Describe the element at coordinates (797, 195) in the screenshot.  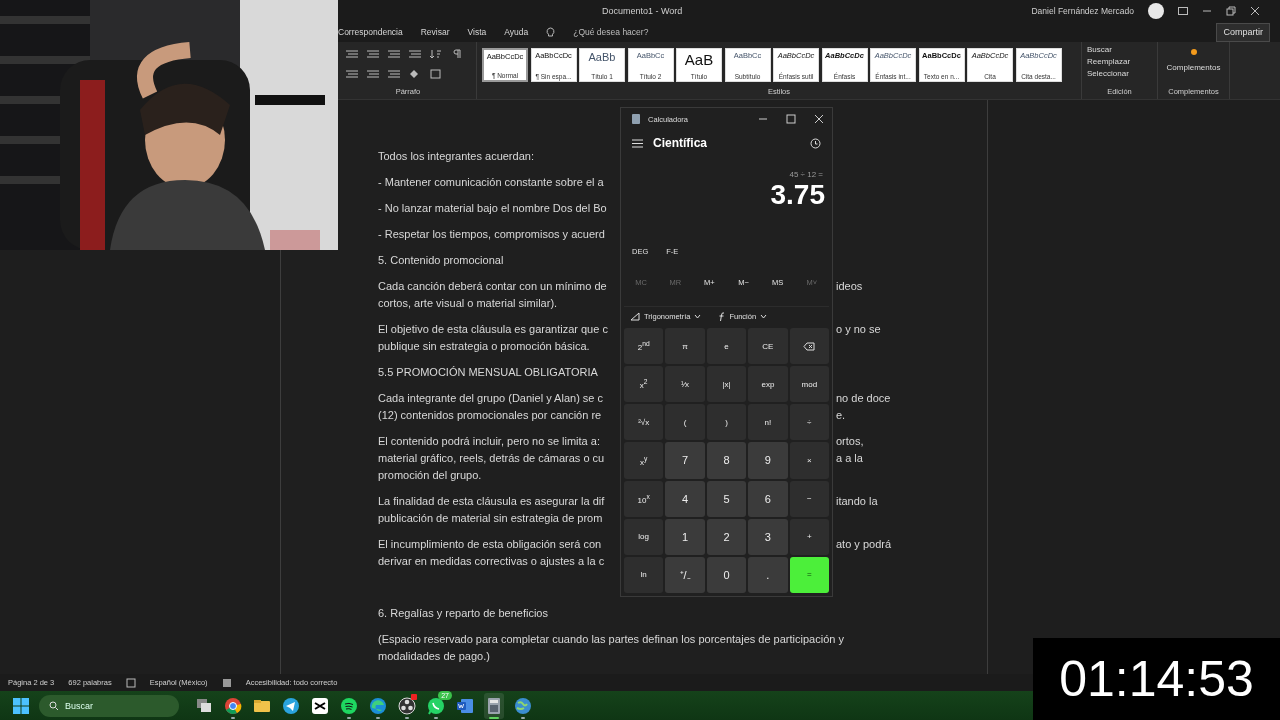
I see `result-display: 3.75` at that location.